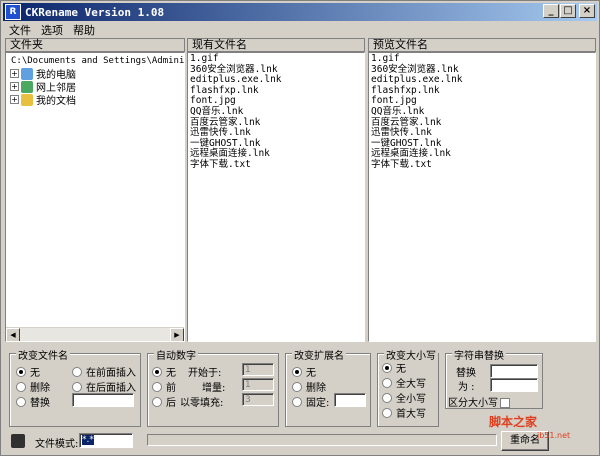  What do you see at coordinates (328, 387) in the screenshot?
I see `change-extension-group: 改变扩展名 无 删除 固定:` at bounding box center [328, 387].